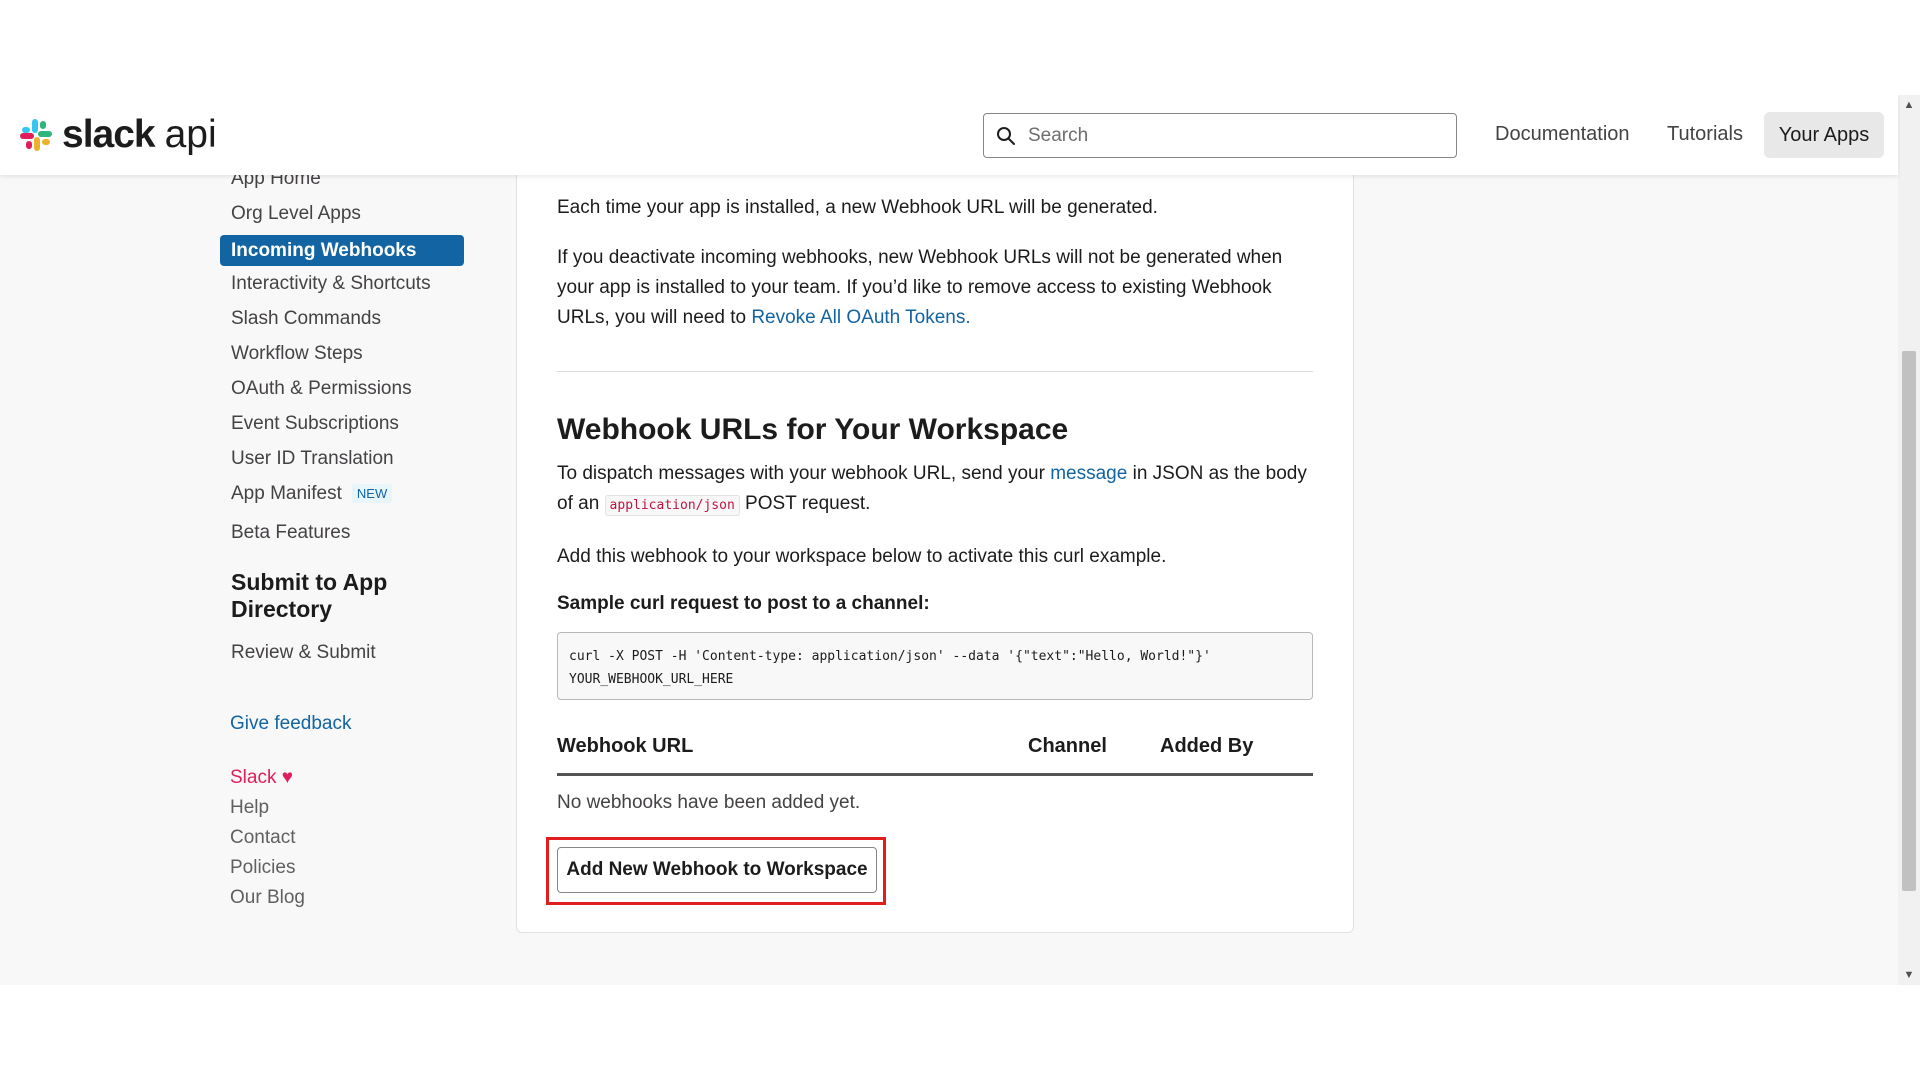 Image resolution: width=1920 pixels, height=1080 pixels. Describe the element at coordinates (262, 838) in the screenshot. I see `footer-link-contact: Contact` at that location.